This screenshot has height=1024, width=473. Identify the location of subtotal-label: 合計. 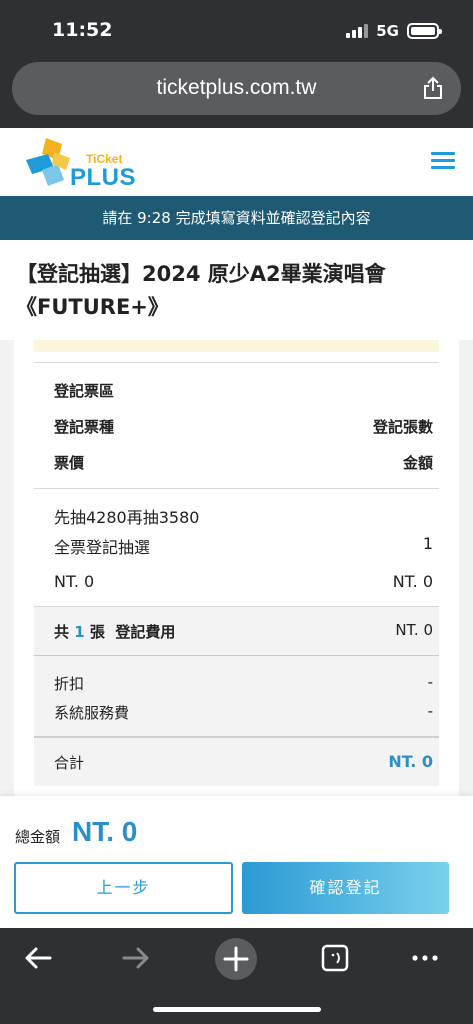
(69, 763).